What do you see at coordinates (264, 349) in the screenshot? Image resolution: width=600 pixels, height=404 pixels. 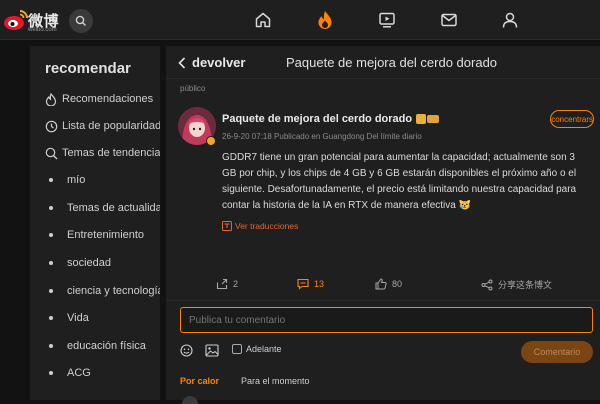 I see `forward-label: Adelante` at bounding box center [264, 349].